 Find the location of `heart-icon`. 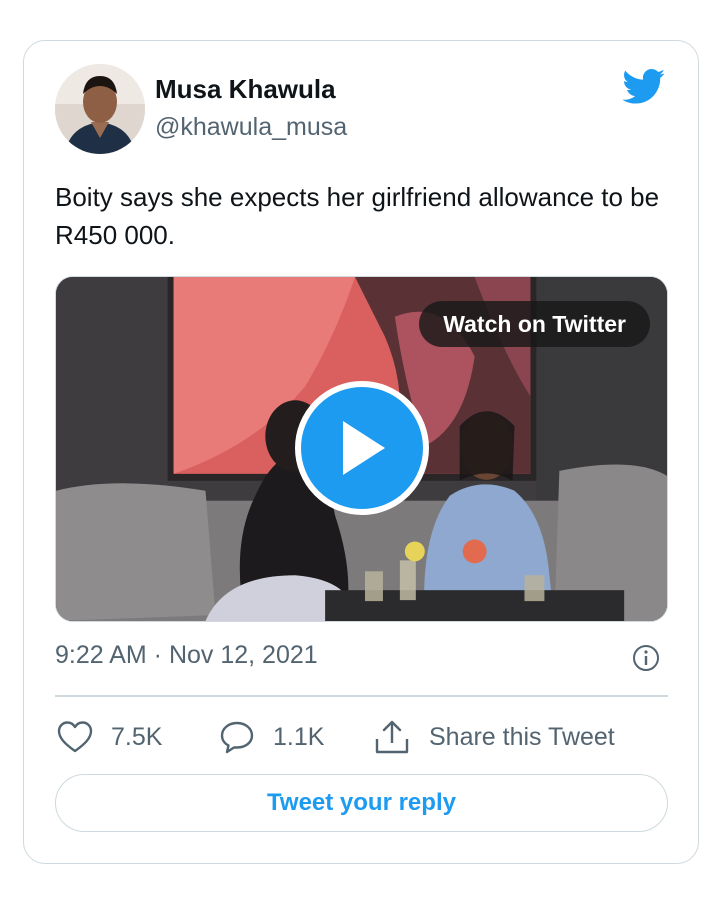

heart-icon is located at coordinates (75, 737).